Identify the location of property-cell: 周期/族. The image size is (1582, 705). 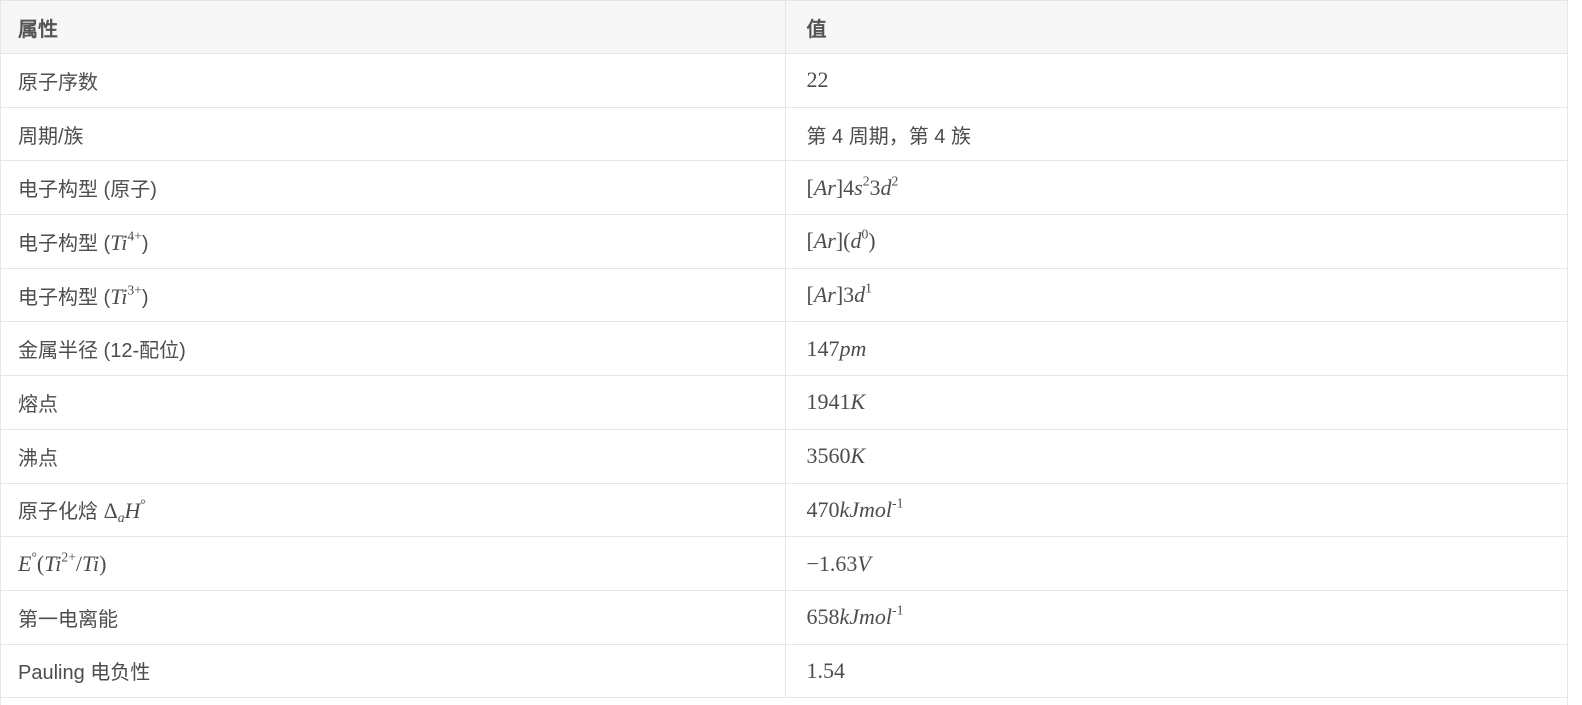
(393, 134).